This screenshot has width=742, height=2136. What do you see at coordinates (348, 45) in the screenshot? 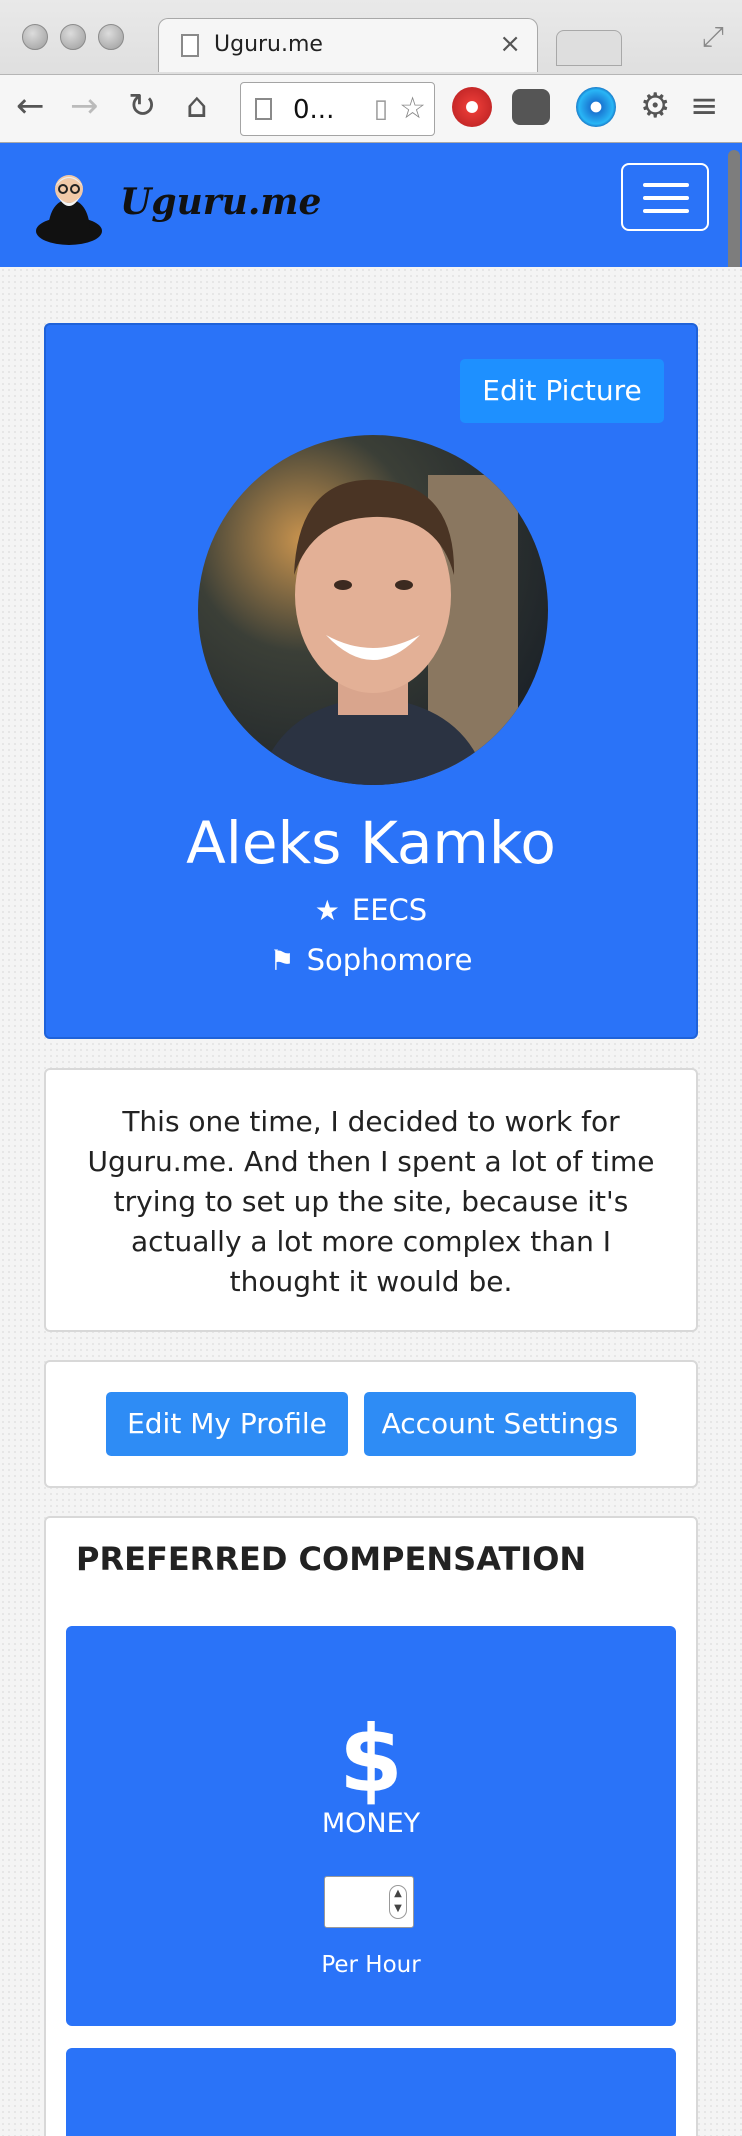
I see `browser-tab: Uguru.me ×` at bounding box center [348, 45].